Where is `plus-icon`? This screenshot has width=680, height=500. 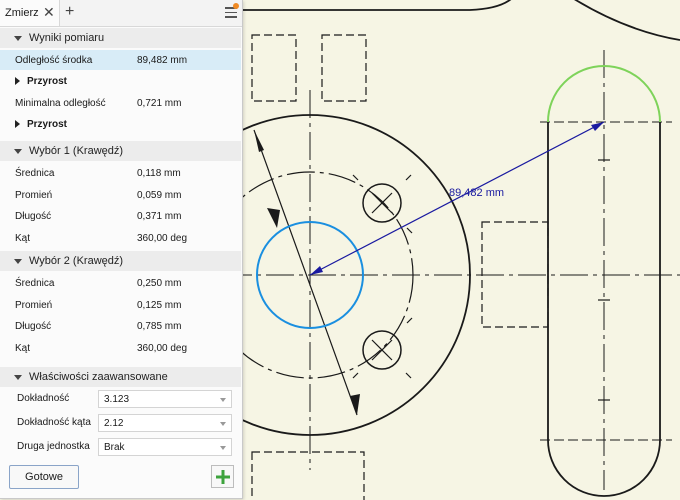 plus-icon is located at coordinates (222, 476).